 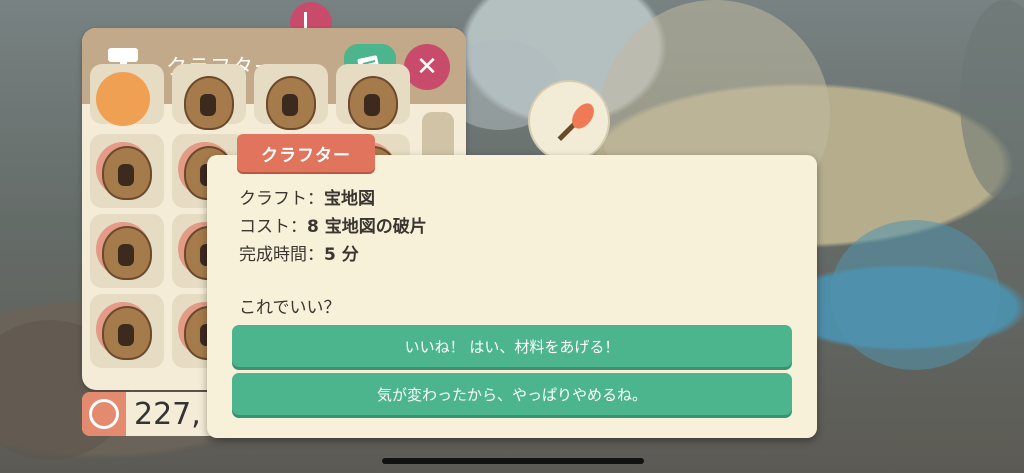 What do you see at coordinates (349, 199) in the screenshot?
I see `craft-value: 宝地図` at bounding box center [349, 199].